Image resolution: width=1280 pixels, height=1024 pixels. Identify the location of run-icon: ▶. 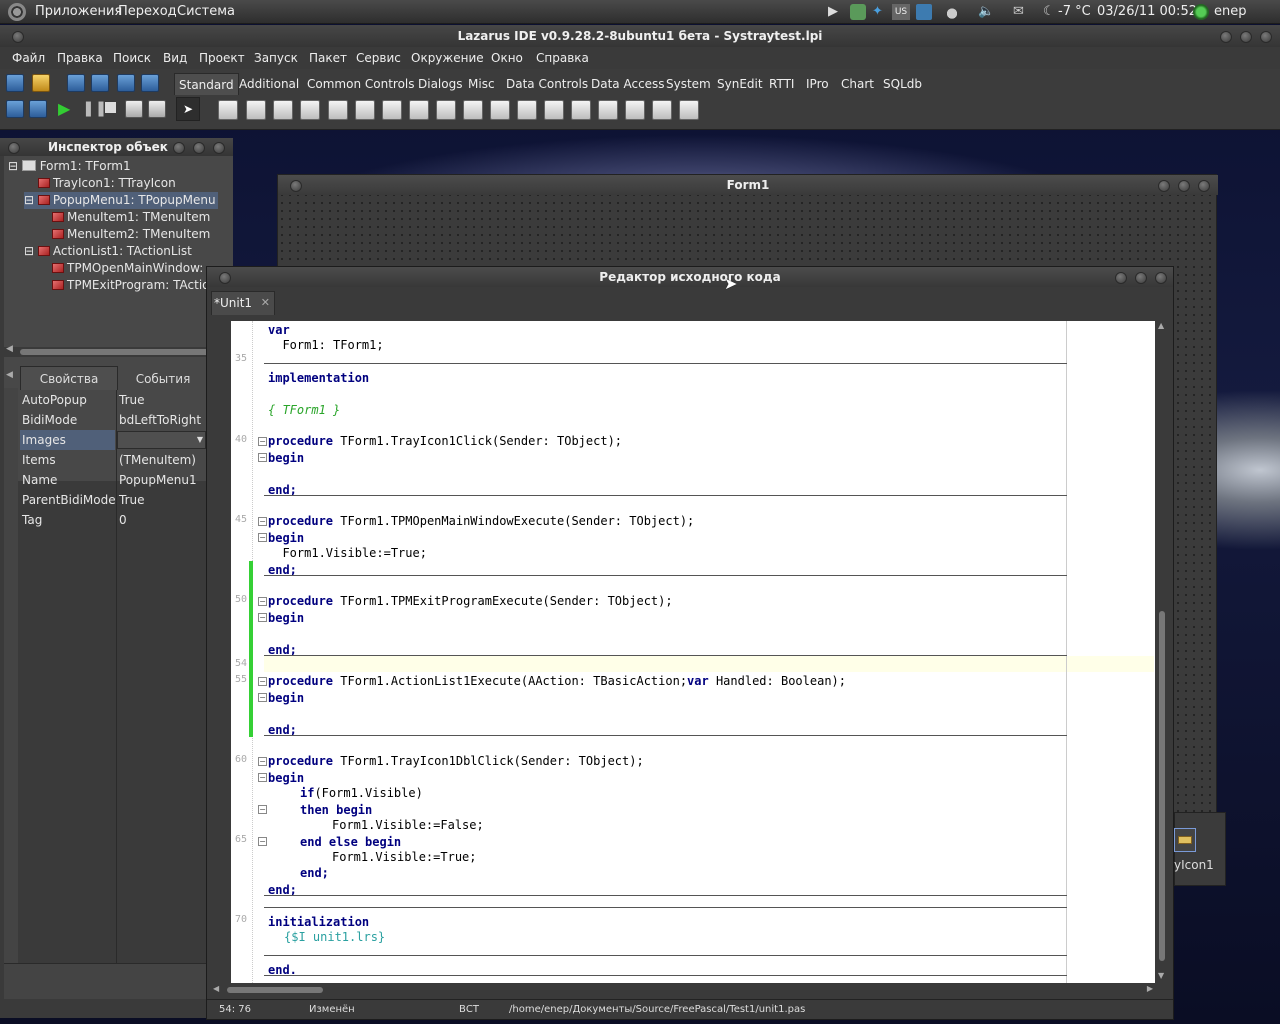
(64, 108).